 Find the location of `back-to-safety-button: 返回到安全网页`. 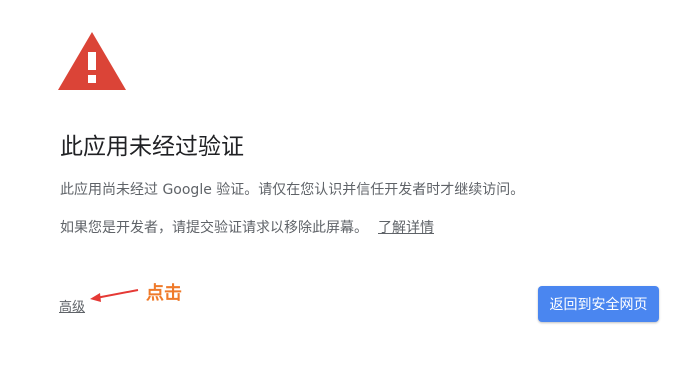

back-to-safety-button: 返回到安全网页 is located at coordinates (598, 304).